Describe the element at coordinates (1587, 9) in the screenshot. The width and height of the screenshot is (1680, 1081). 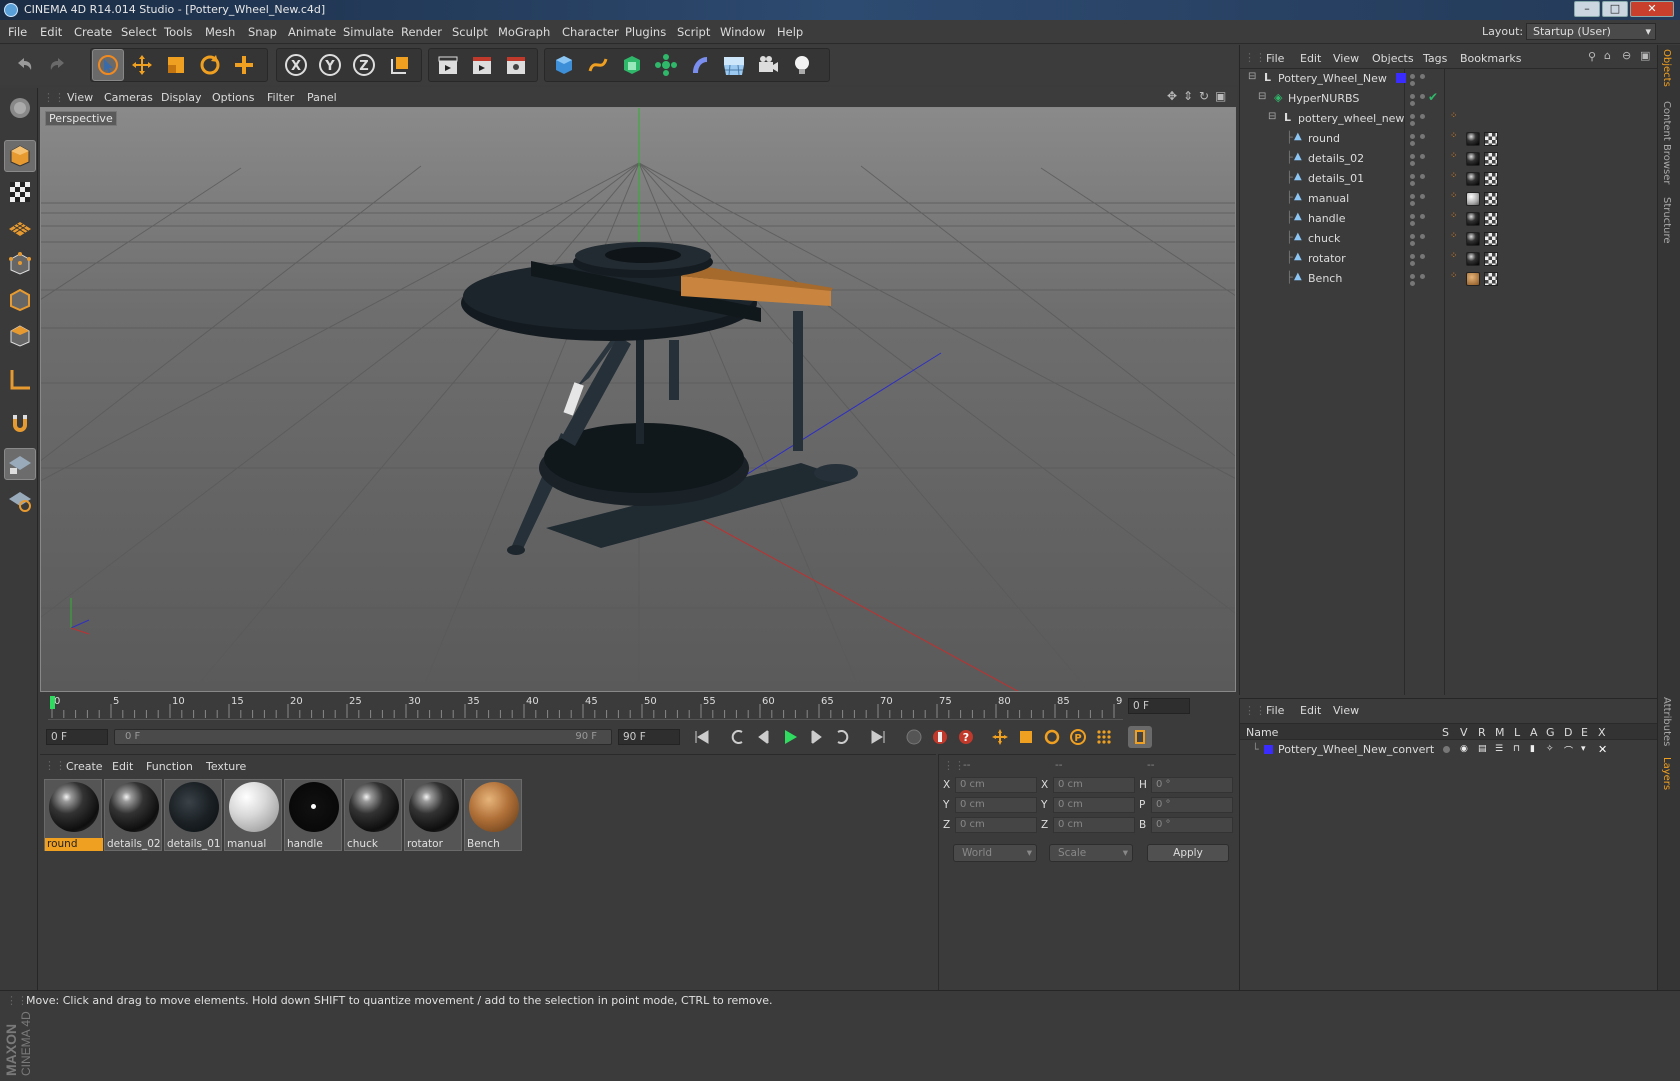
I see `minimize-button: –` at that location.